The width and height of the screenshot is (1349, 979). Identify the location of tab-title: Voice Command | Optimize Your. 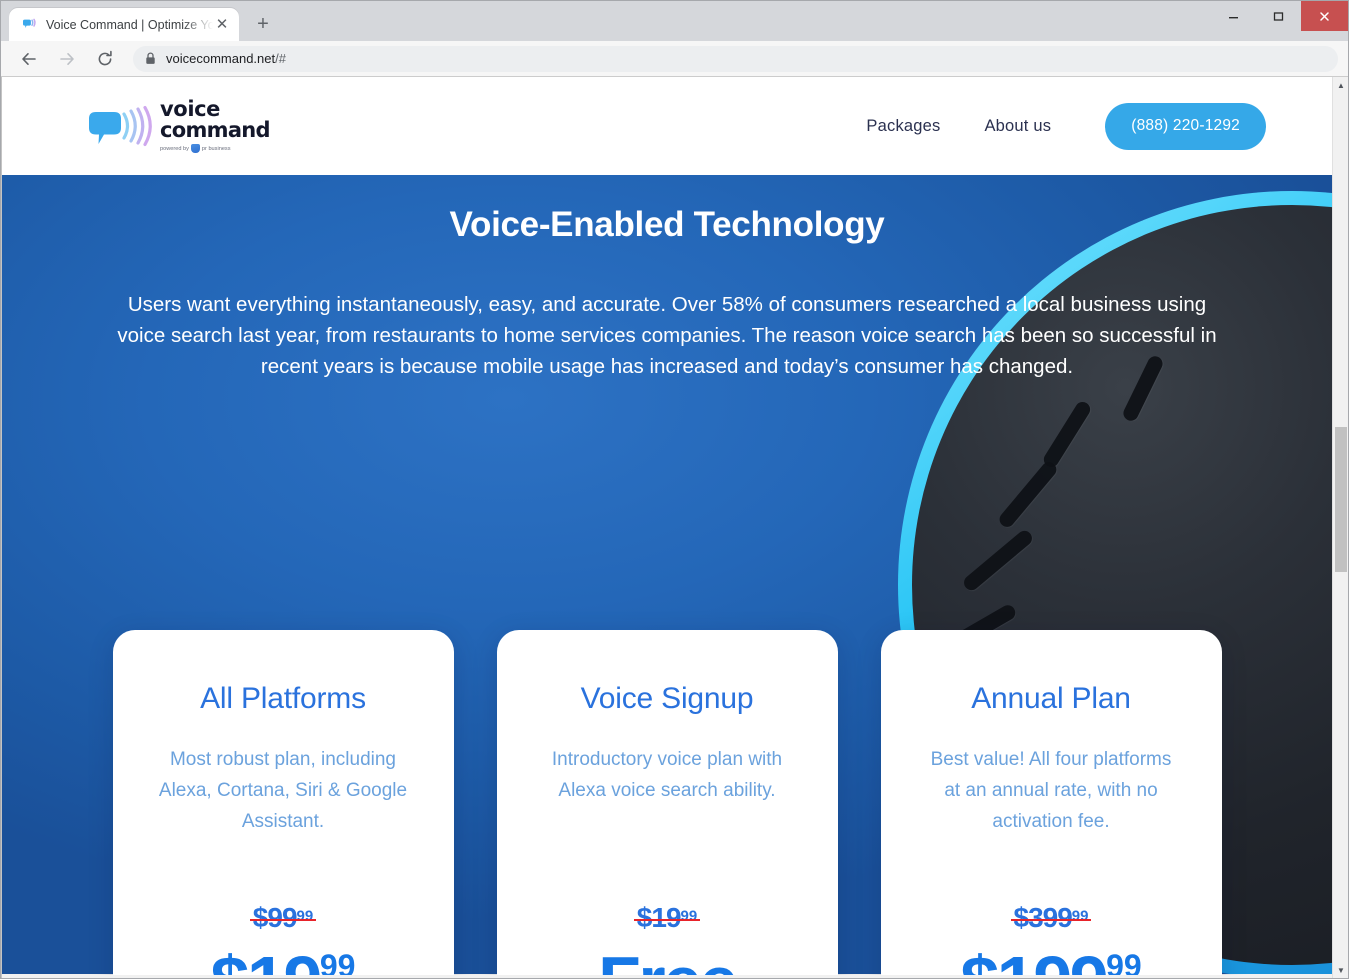
(129, 24).